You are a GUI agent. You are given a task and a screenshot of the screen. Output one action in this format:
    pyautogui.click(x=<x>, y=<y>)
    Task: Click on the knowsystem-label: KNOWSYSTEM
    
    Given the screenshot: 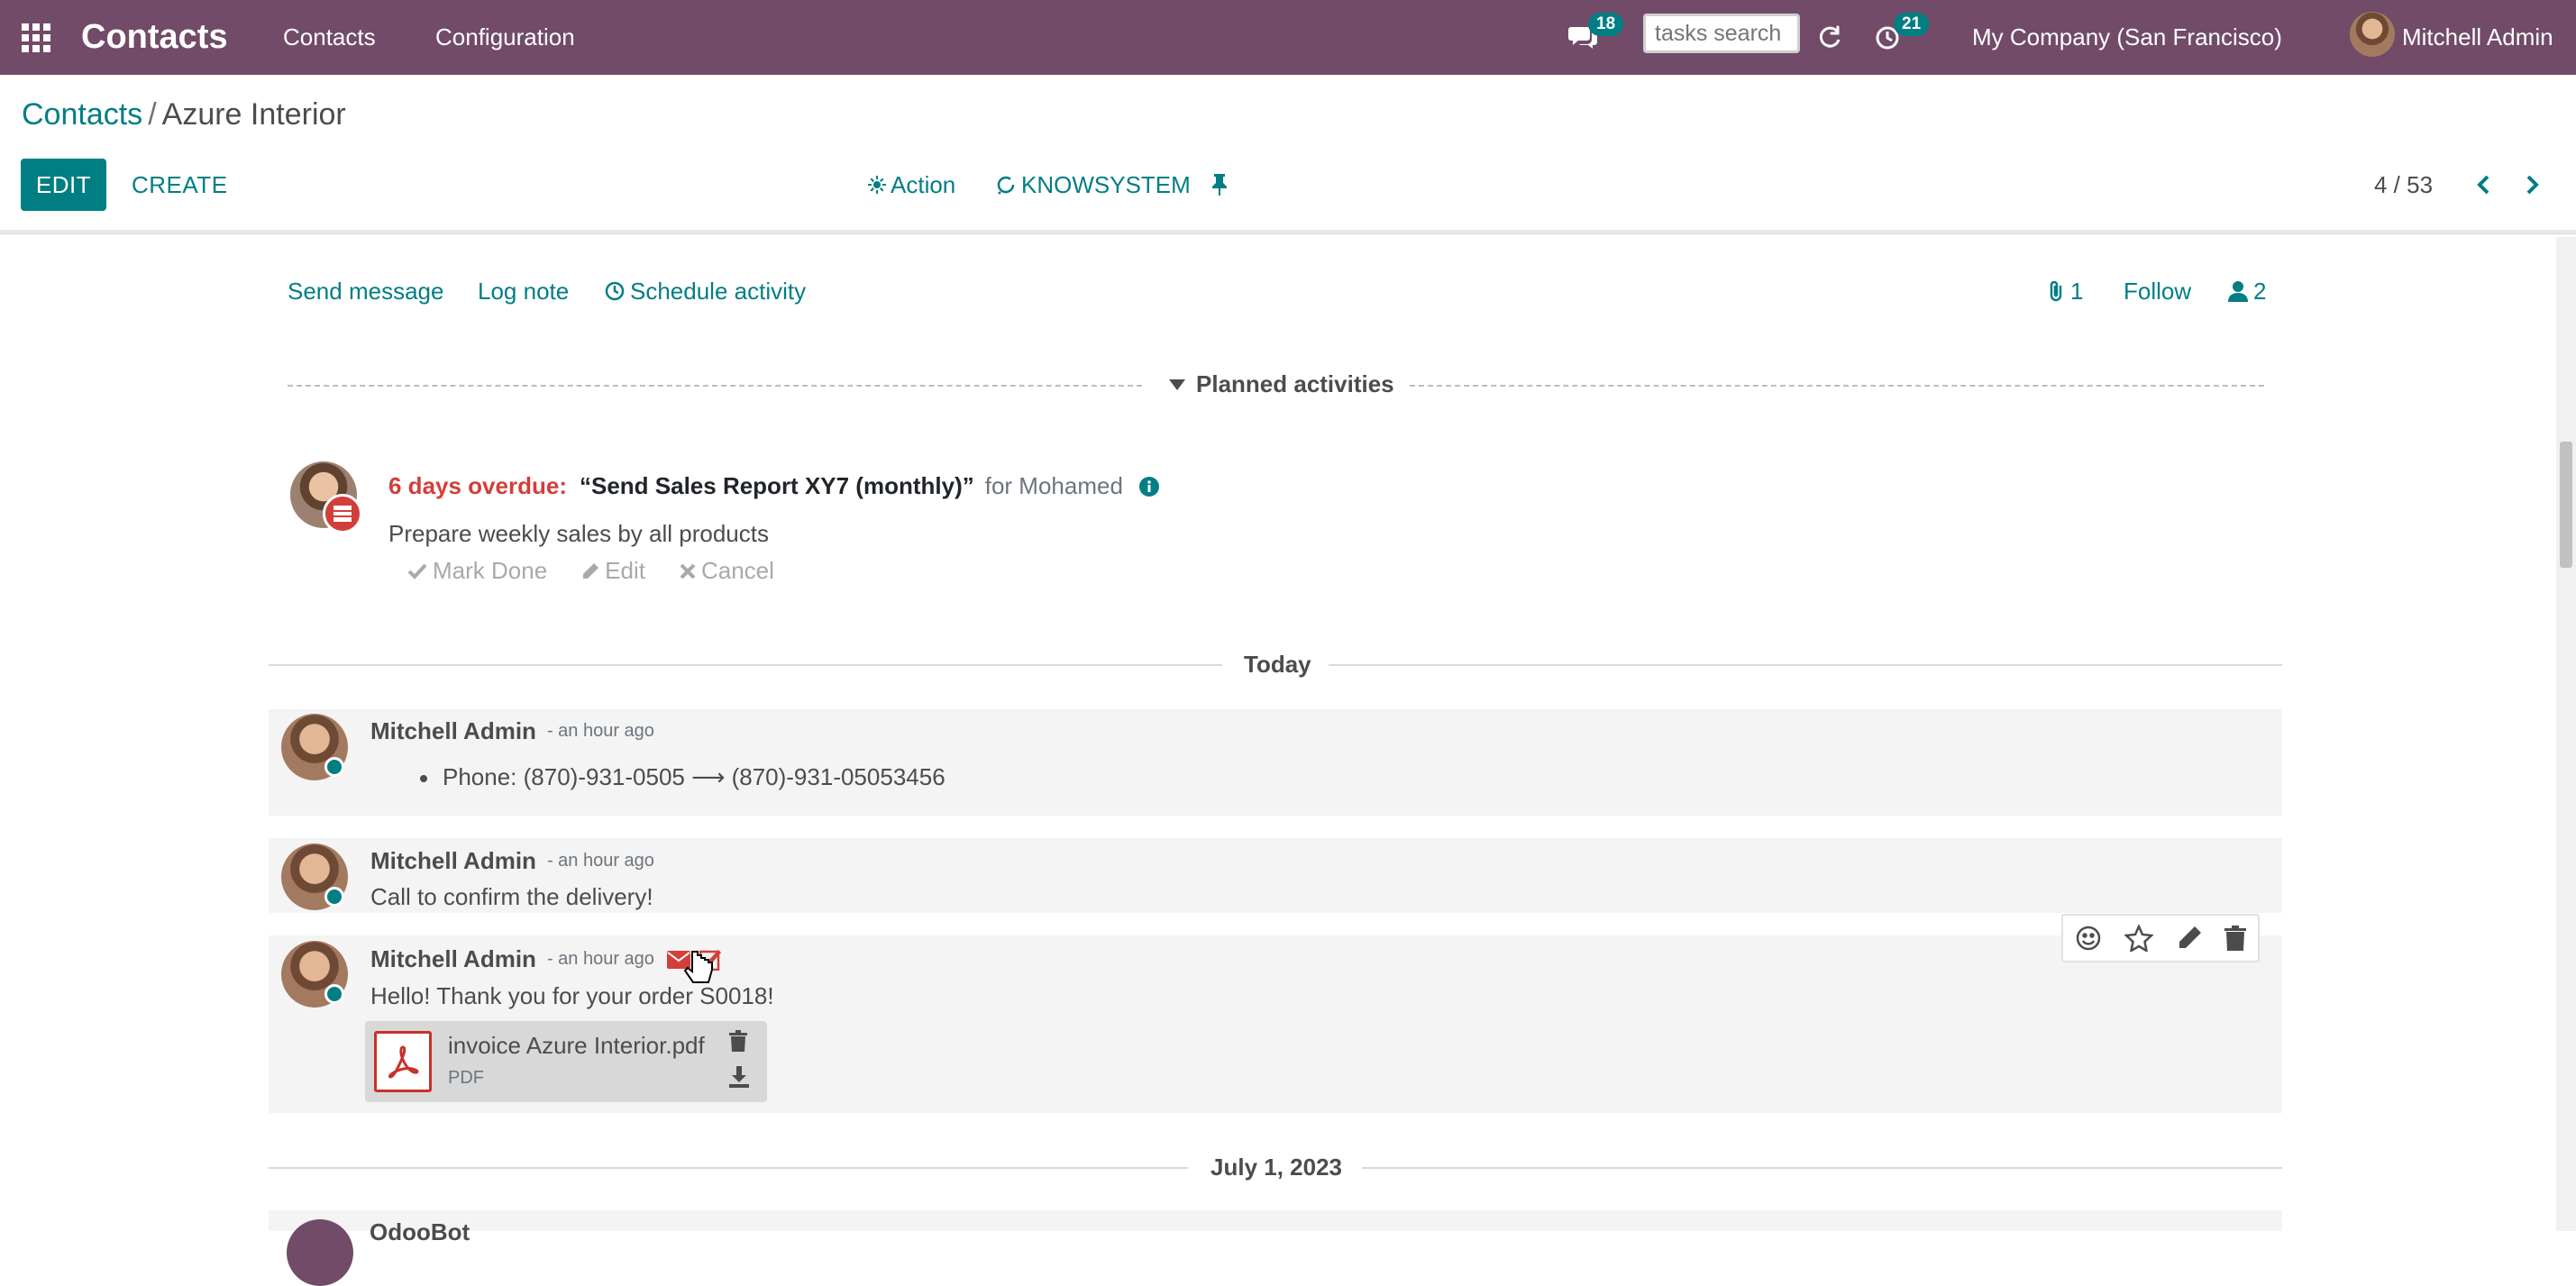 What is the action you would take?
    pyautogui.click(x=1106, y=184)
    